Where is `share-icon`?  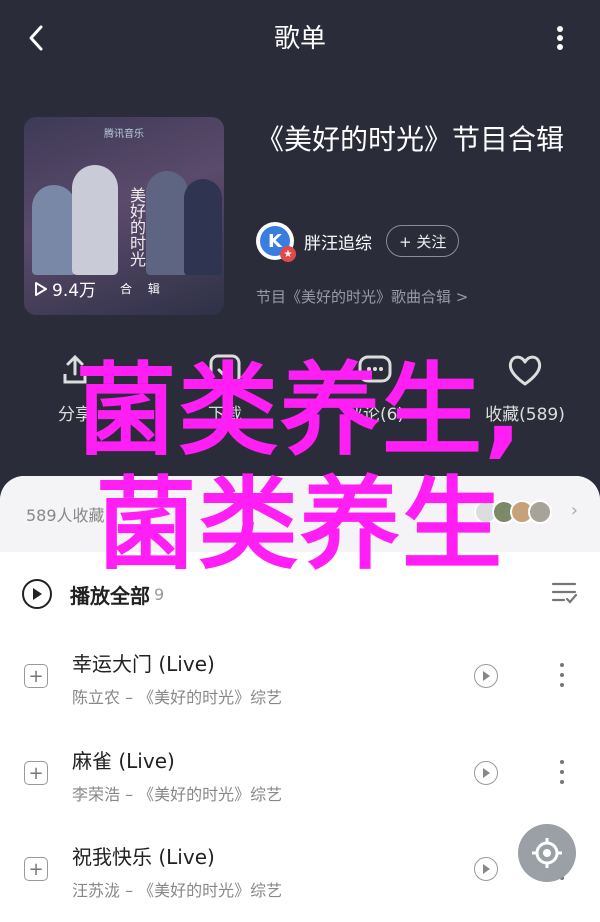
share-icon is located at coordinates (75, 370).